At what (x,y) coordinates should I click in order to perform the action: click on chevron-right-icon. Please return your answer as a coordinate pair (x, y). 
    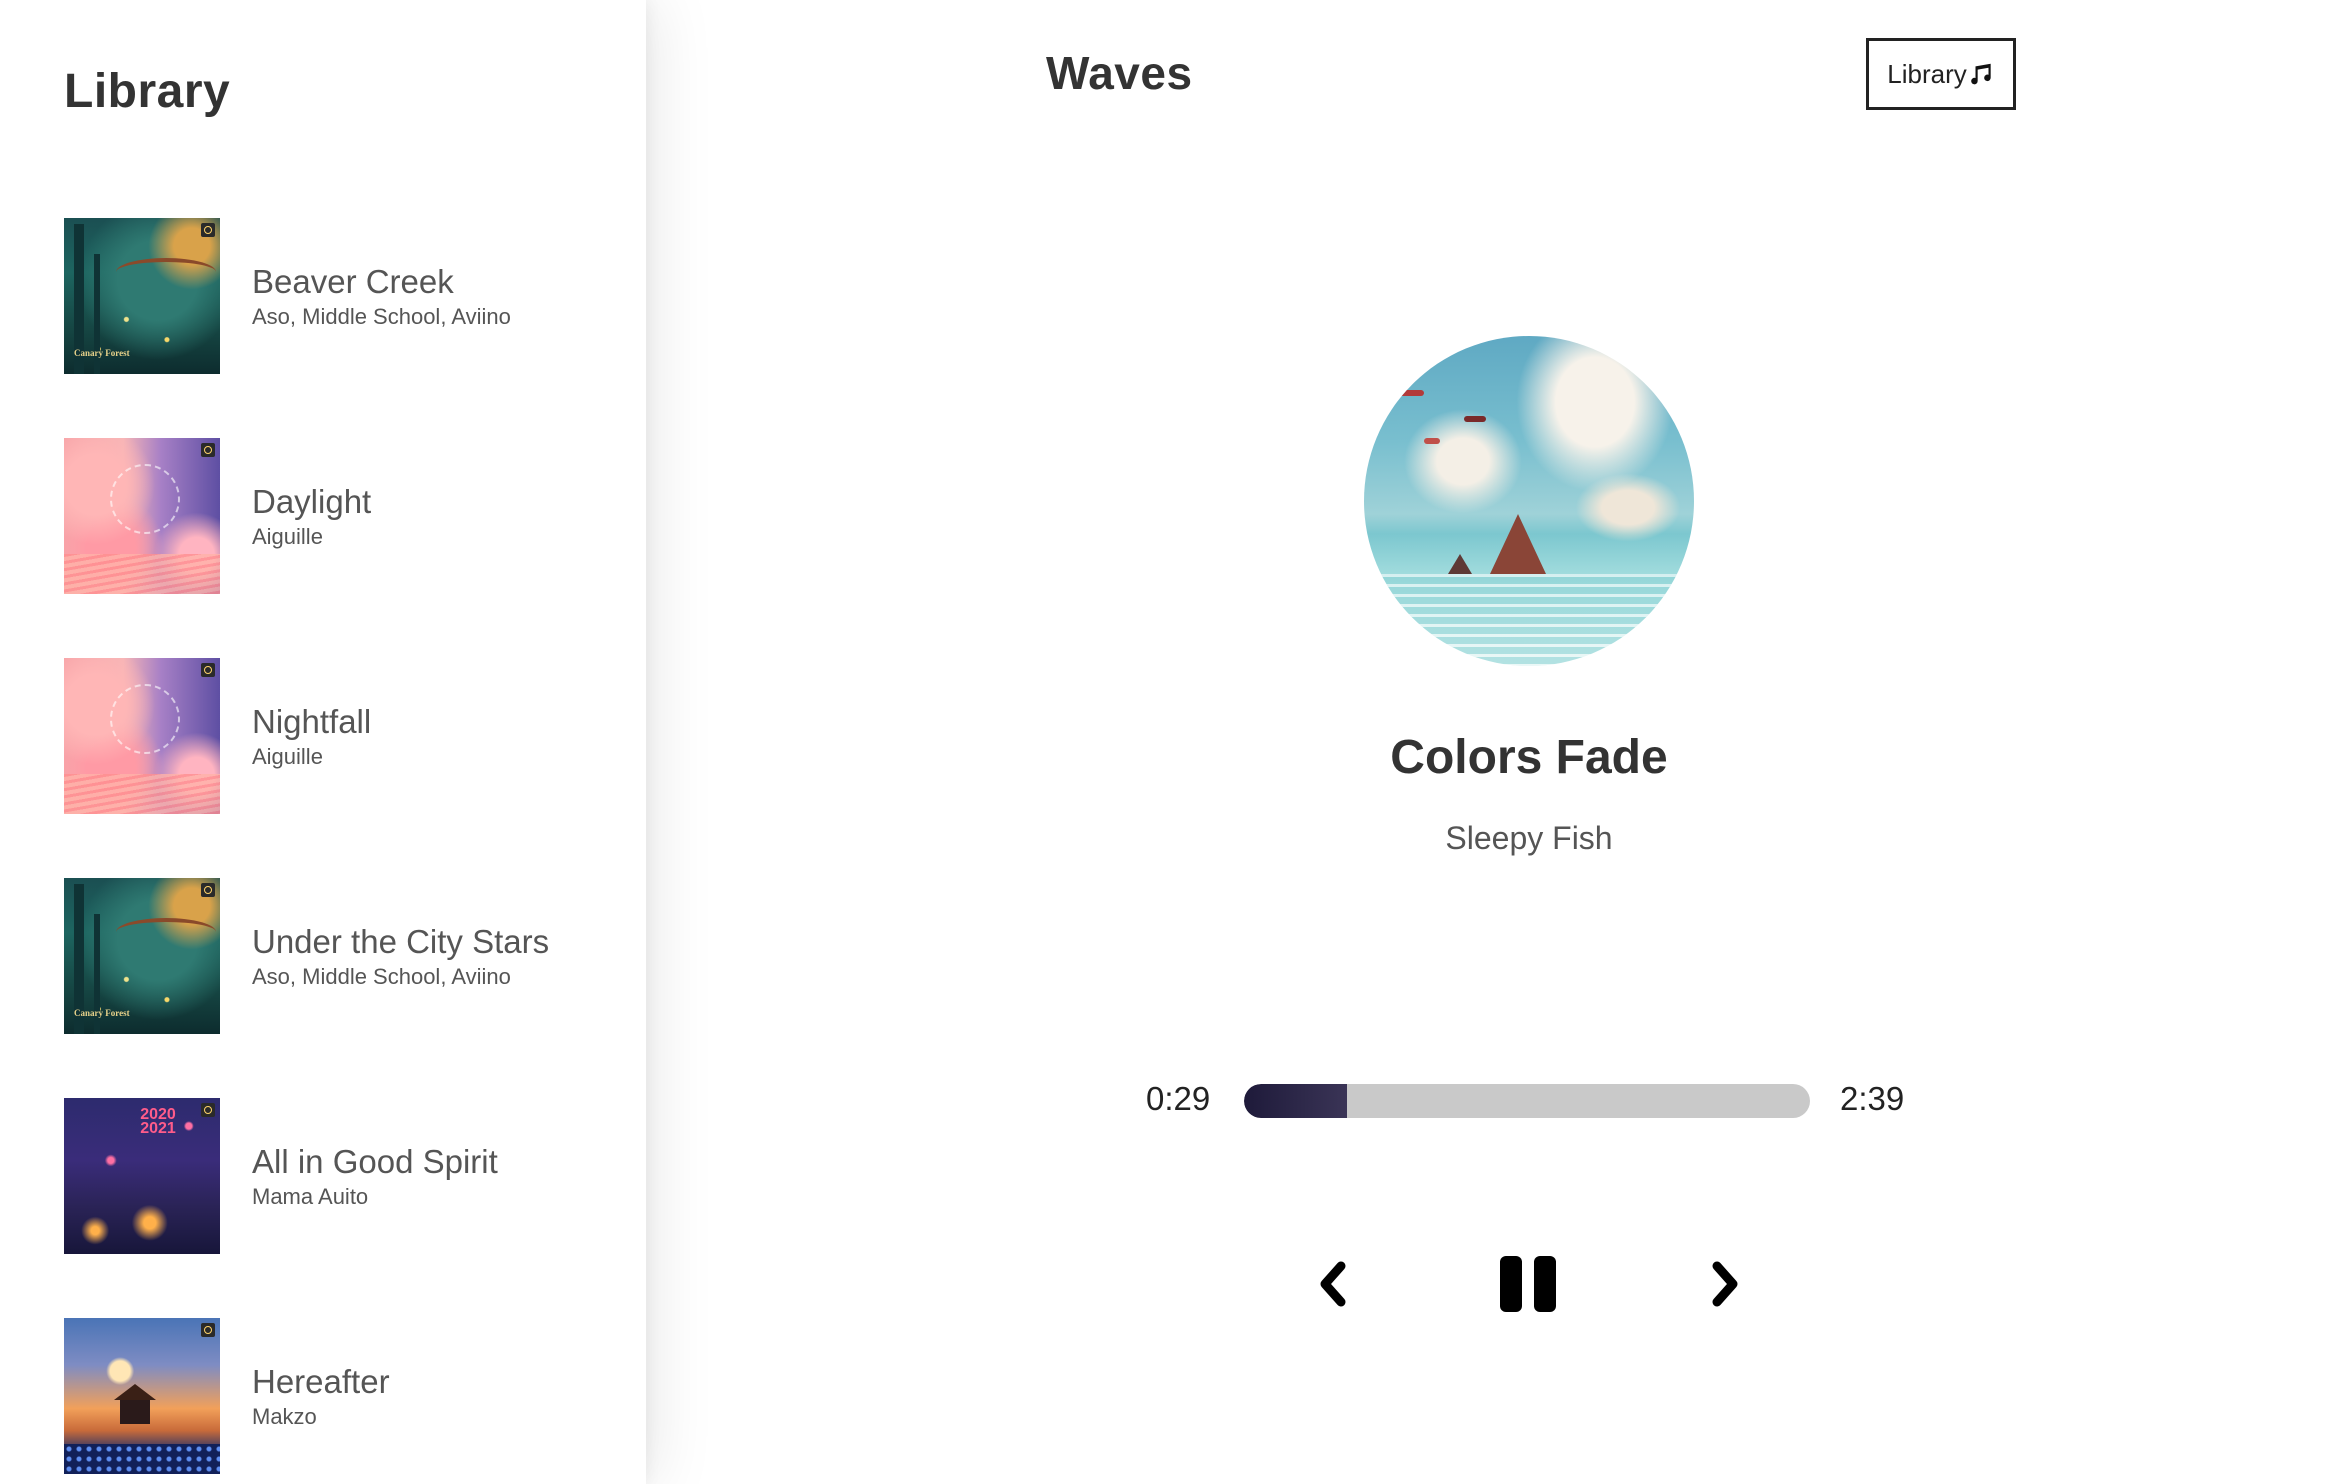
    Looking at the image, I should click on (1725, 1284).